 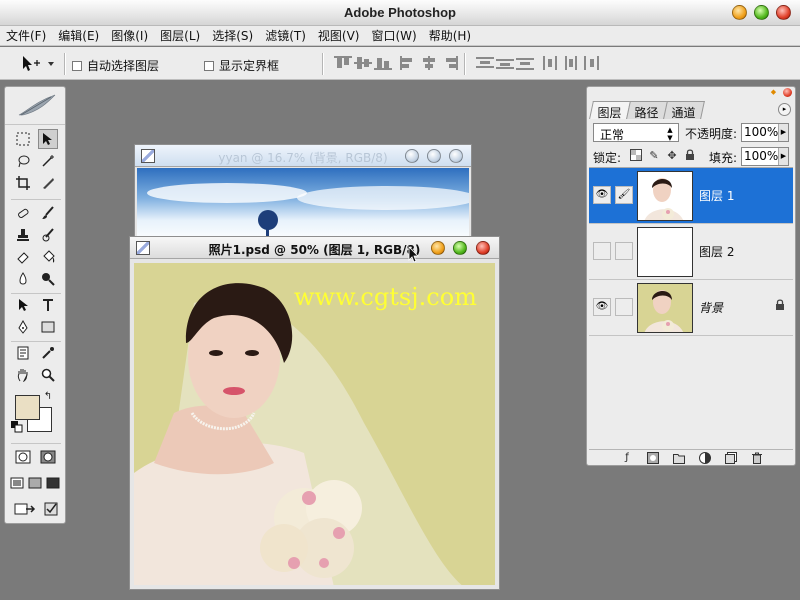 I want to click on lock-transparency-icon, so click(x=636, y=156).